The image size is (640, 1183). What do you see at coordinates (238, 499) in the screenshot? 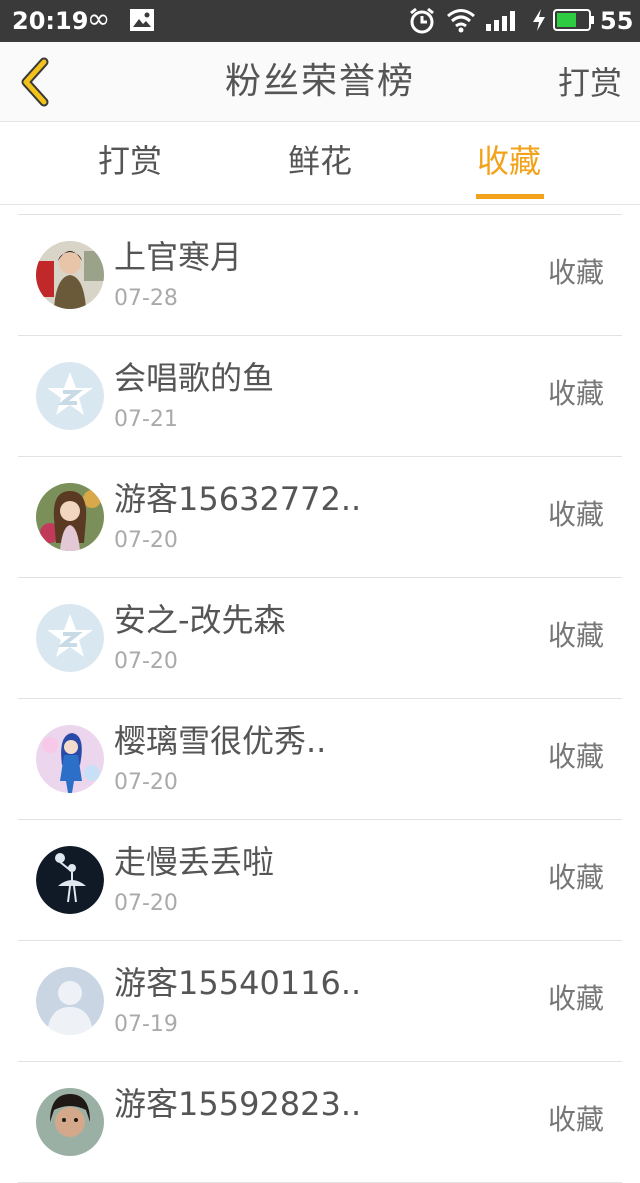
I see `fan-name: 游客15632772..` at bounding box center [238, 499].